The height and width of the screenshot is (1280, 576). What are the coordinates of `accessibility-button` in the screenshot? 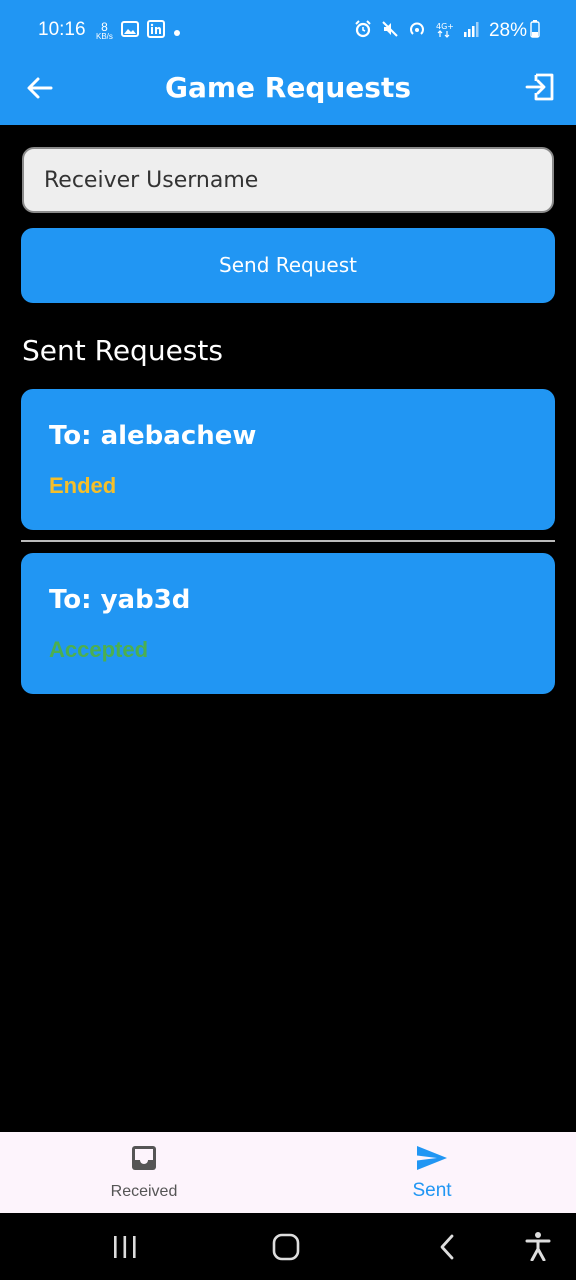 It's located at (538, 1248).